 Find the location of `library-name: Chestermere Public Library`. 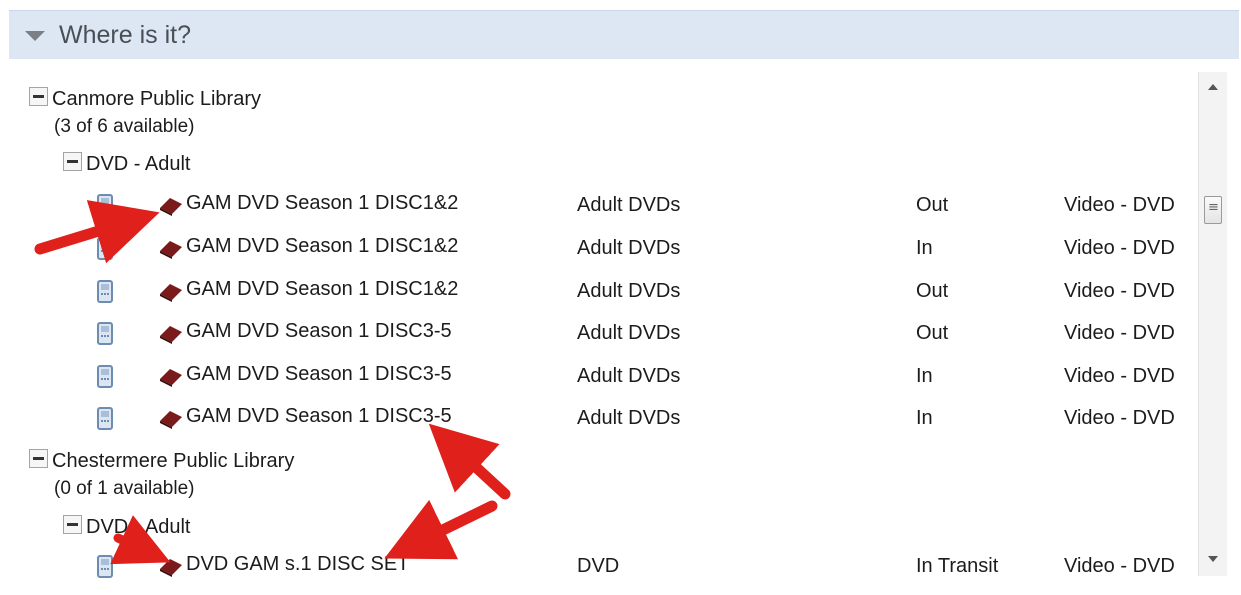

library-name: Chestermere Public Library is located at coordinates (173, 461).